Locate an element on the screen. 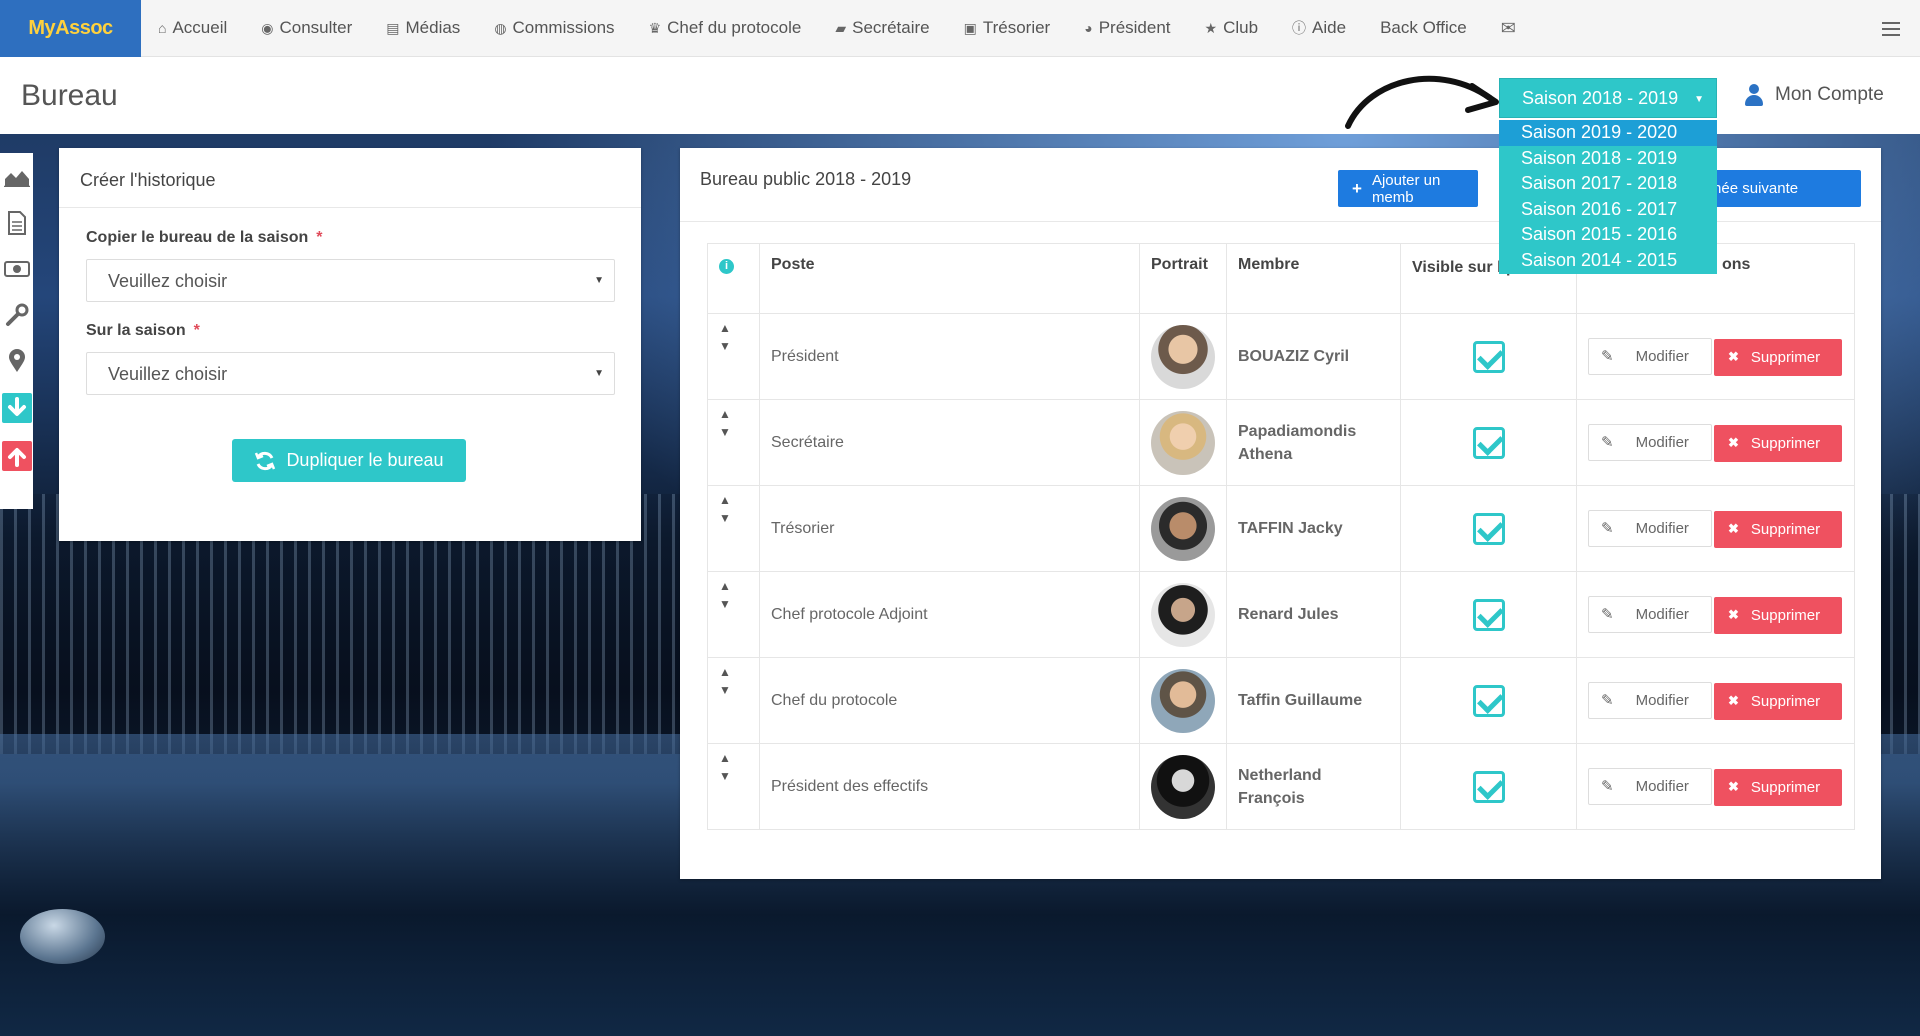  nav-item-consulter: ◉ Consulter is located at coordinates (306, 28).